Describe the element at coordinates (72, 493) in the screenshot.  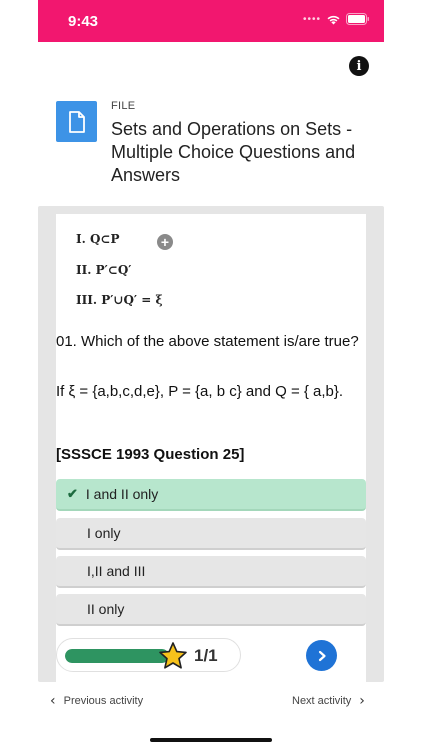
I see `check-icon: ✔` at that location.